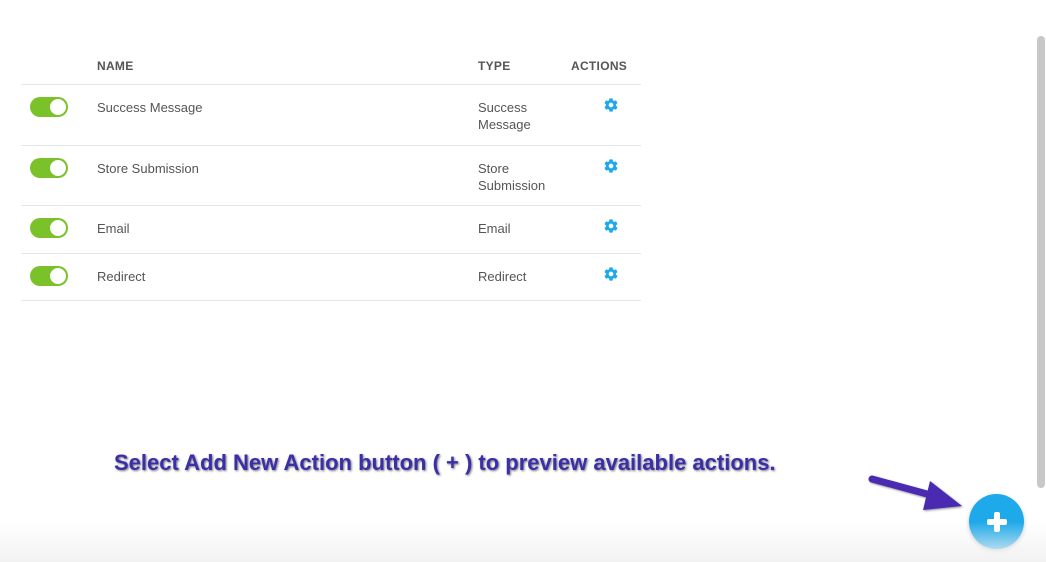 Image resolution: width=1046 pixels, height=562 pixels. I want to click on action-name: Store Submission, so click(287, 175).